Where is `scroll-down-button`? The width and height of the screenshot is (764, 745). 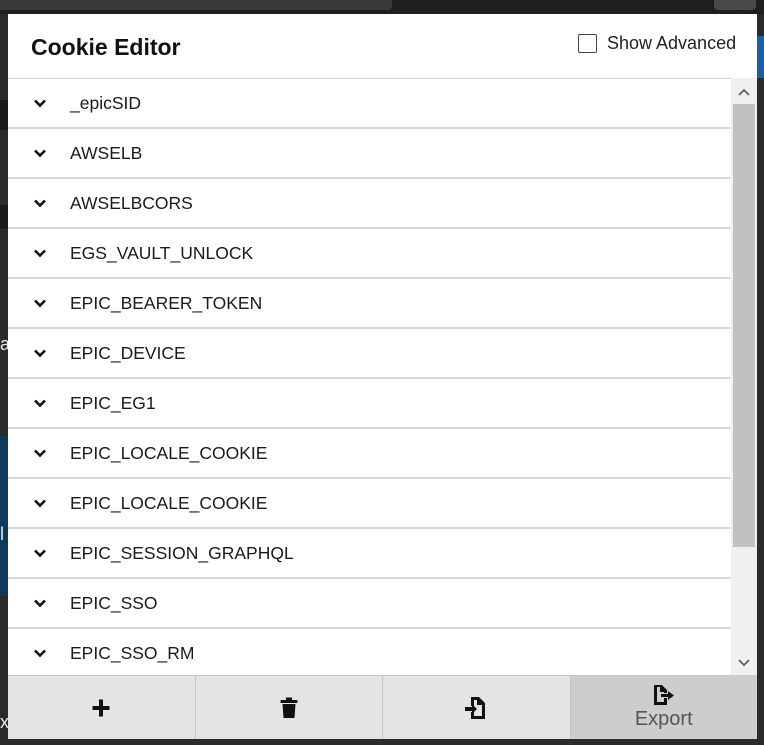
scroll-down-button is located at coordinates (744, 663).